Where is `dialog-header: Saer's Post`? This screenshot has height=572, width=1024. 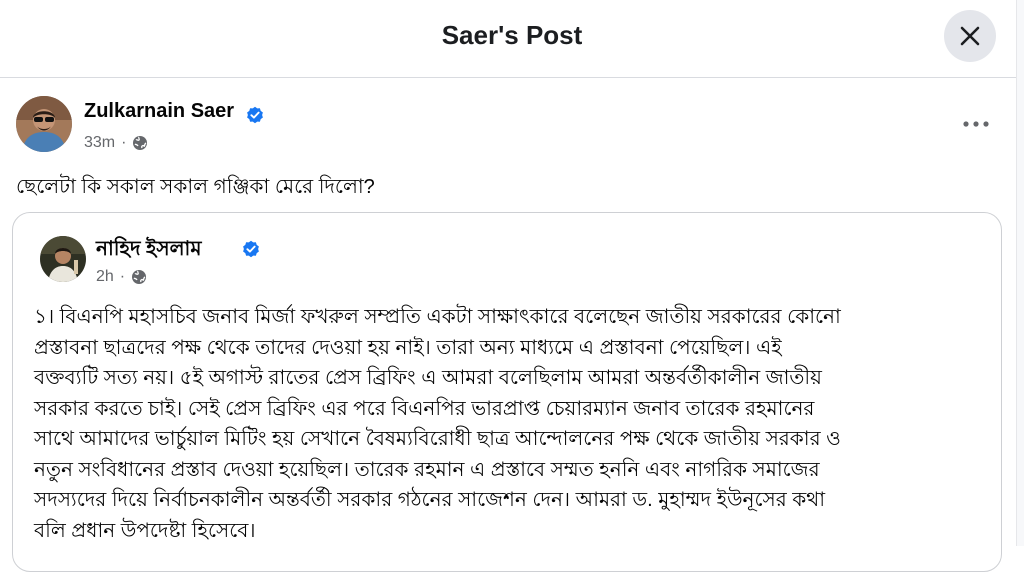 dialog-header: Saer's Post is located at coordinates (512, 39).